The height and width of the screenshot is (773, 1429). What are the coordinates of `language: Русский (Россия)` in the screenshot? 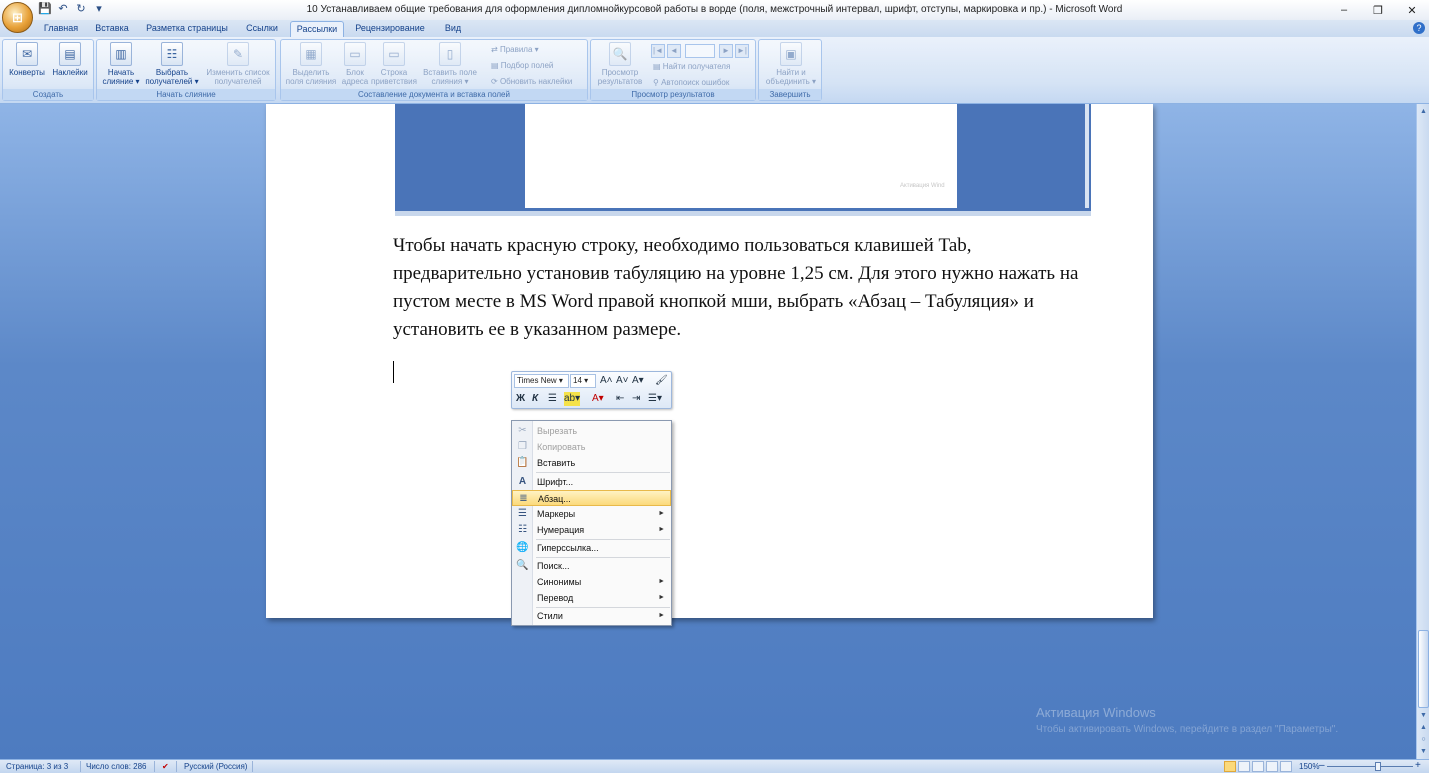 It's located at (215, 766).